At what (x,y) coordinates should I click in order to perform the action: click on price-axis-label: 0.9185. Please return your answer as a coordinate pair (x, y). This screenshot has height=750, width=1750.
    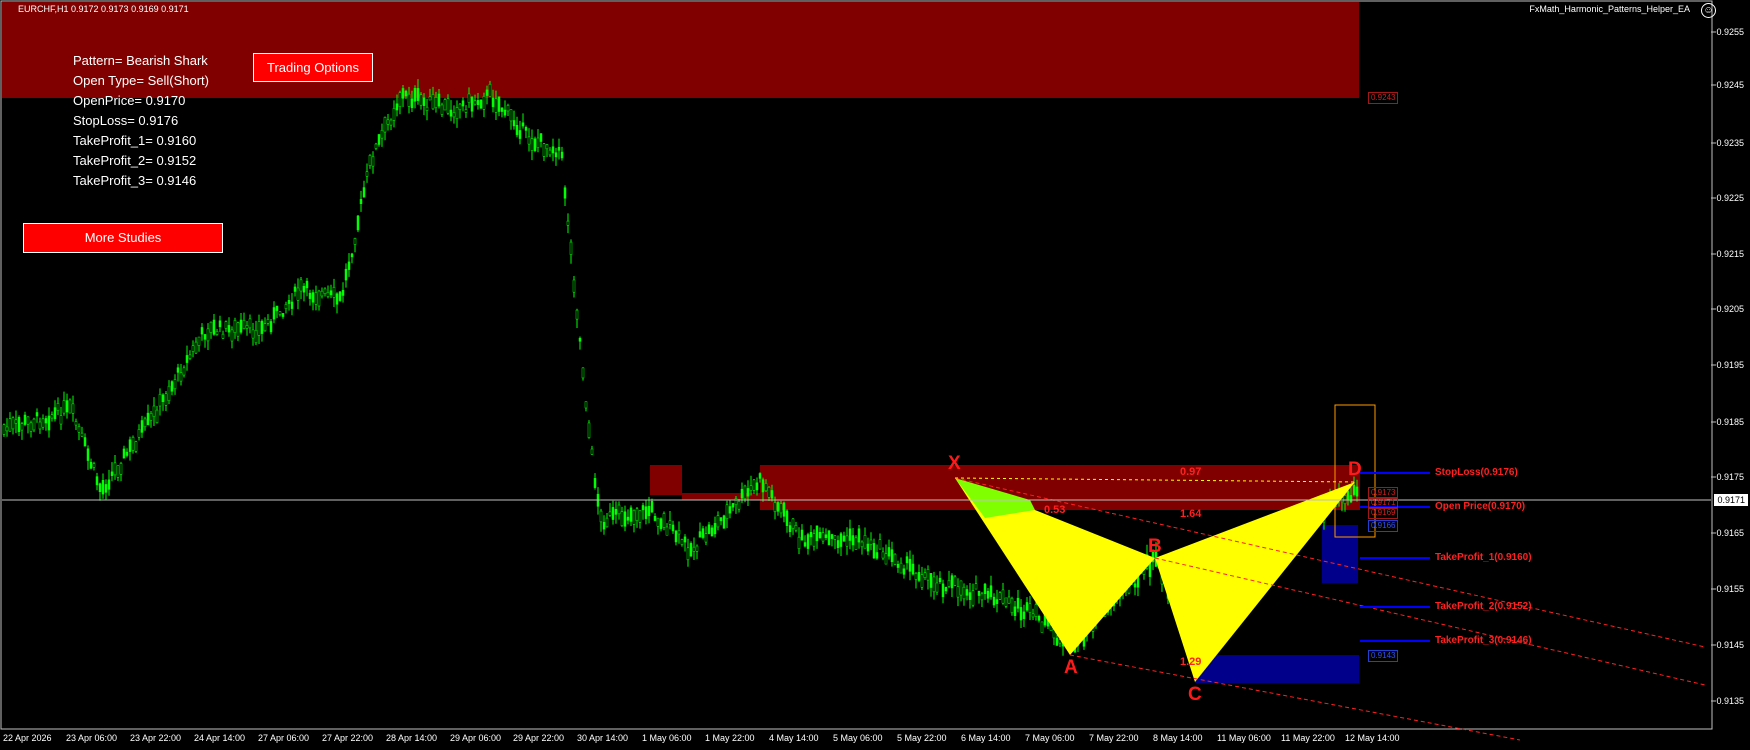
    Looking at the image, I should click on (1730, 422).